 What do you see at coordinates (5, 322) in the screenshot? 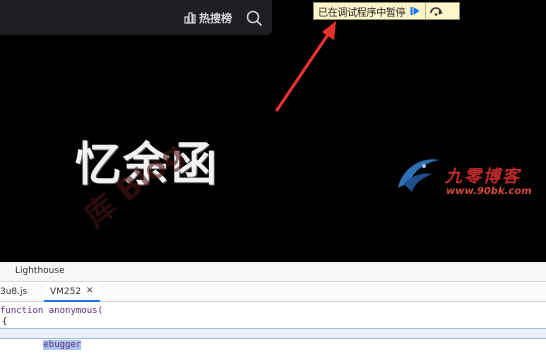
I see `code-line: {` at bounding box center [5, 322].